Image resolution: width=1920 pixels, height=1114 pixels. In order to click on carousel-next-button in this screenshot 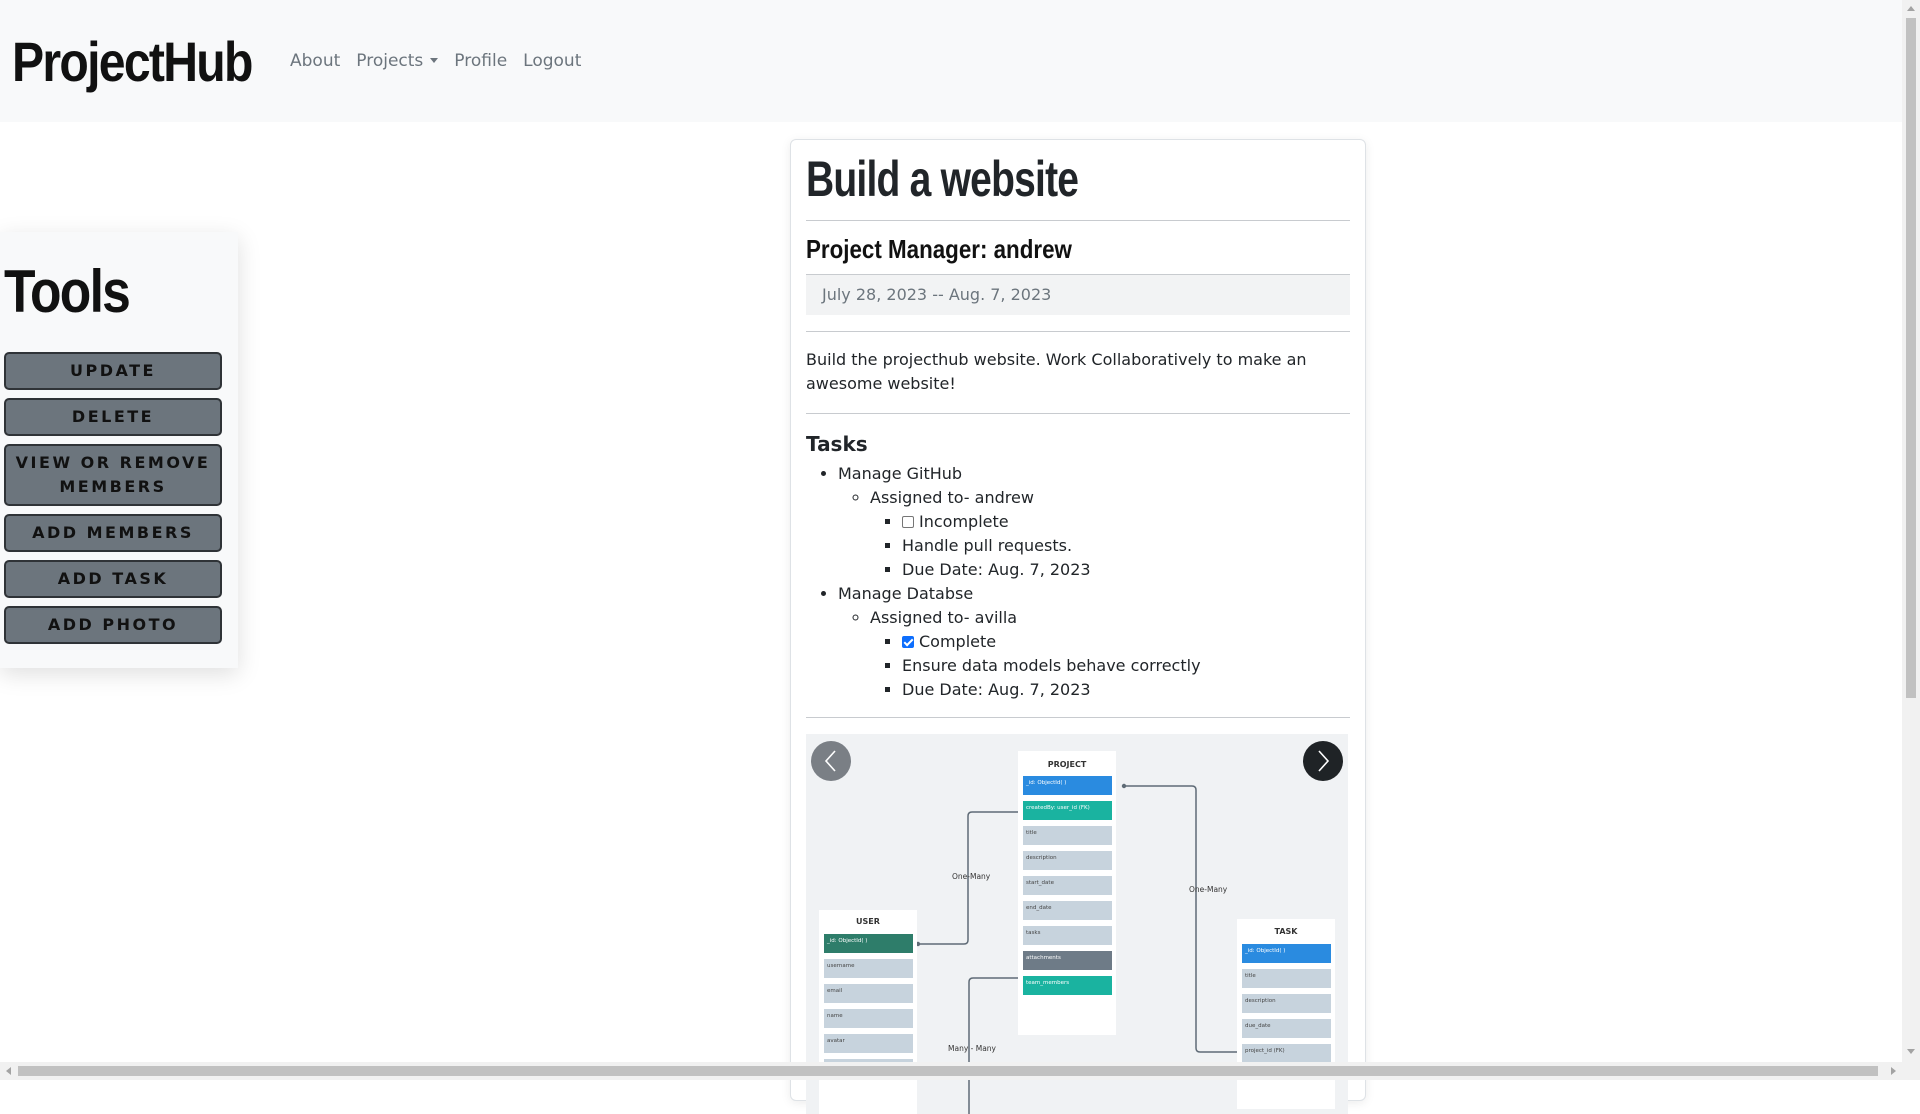, I will do `click(1323, 761)`.